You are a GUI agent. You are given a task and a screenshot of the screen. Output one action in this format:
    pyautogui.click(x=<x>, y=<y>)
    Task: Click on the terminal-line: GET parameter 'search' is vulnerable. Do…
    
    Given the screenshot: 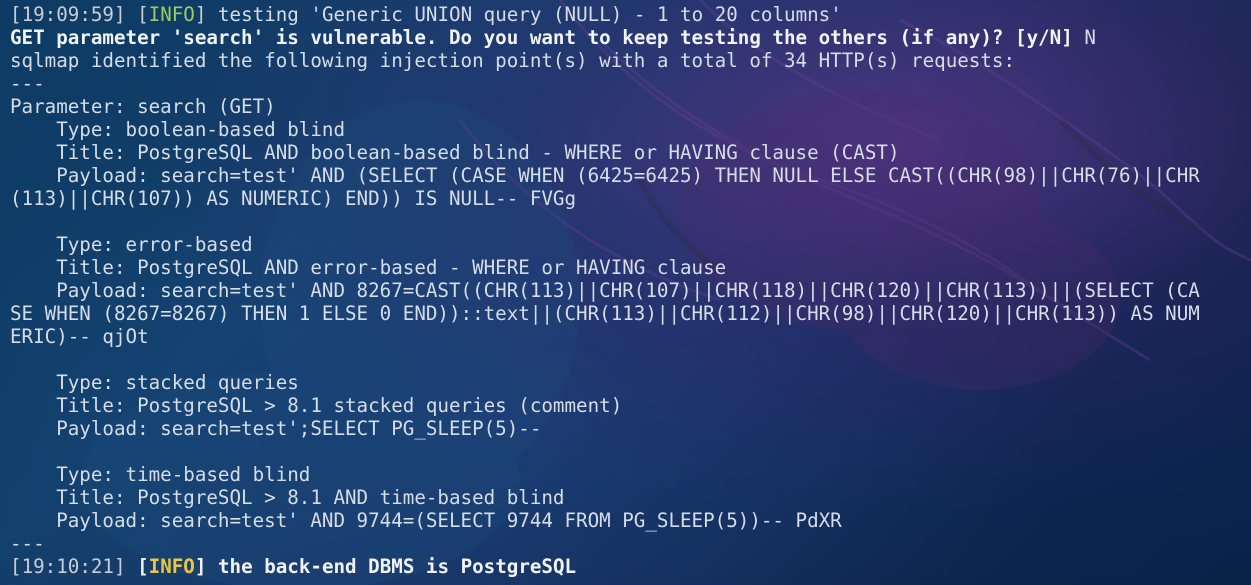 What is the action you would take?
    pyautogui.click(x=628, y=37)
    